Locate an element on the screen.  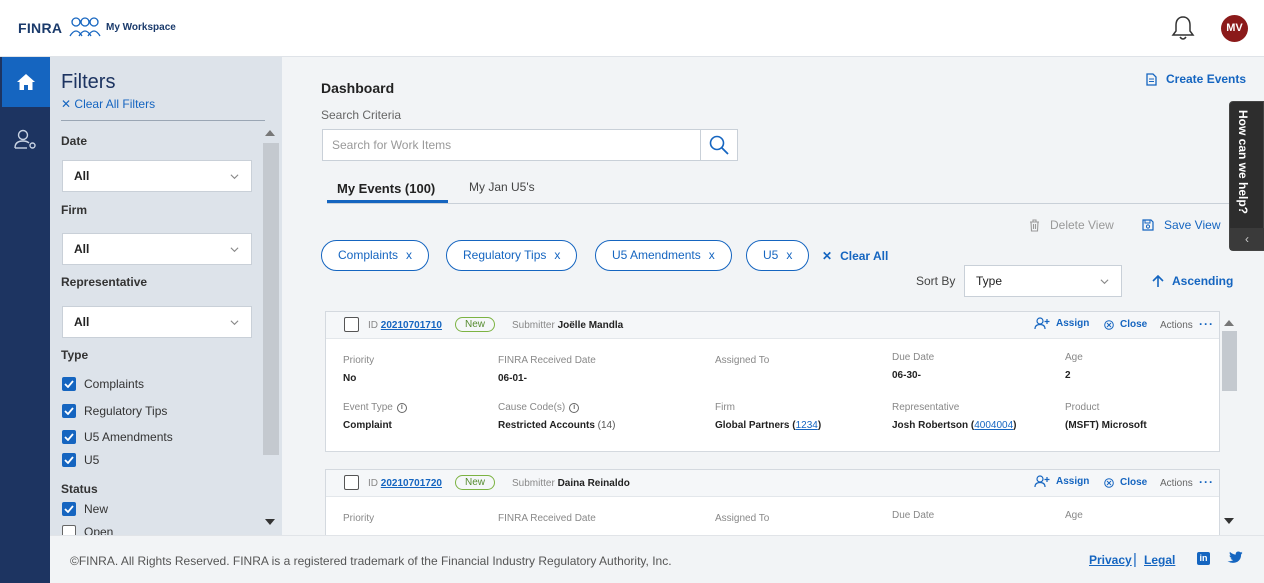
firm-filter-select: All is located at coordinates (157, 249).